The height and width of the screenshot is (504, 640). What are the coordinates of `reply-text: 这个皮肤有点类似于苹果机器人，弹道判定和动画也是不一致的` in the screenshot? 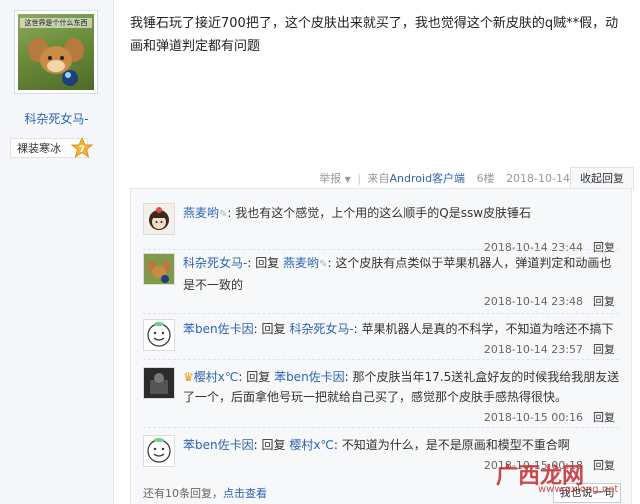 It's located at (397, 274).